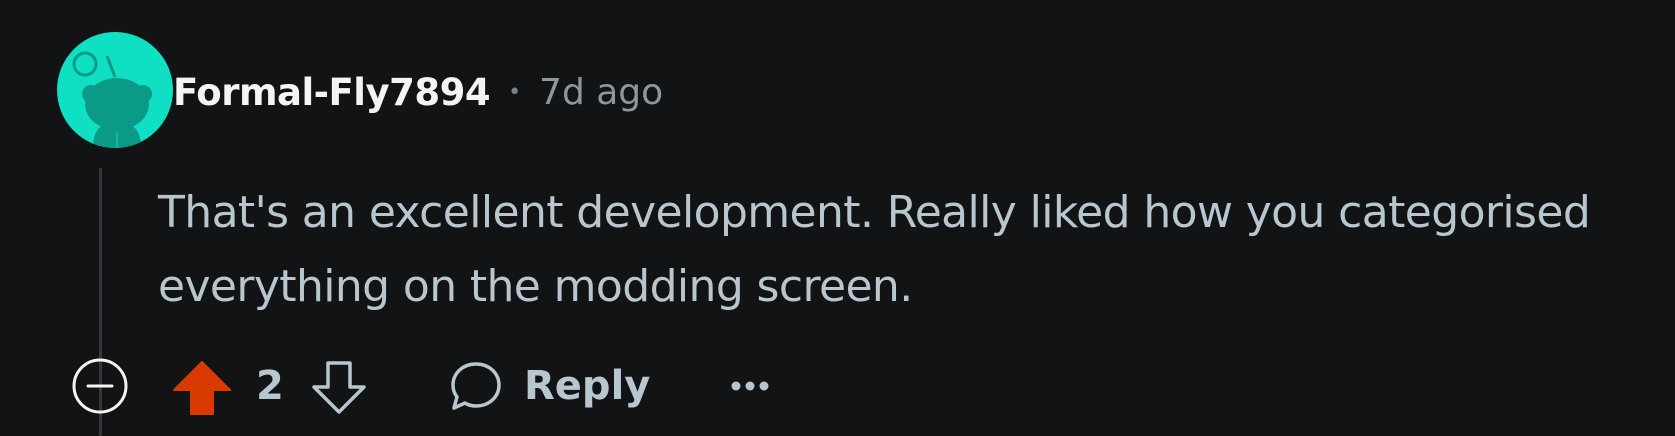 This screenshot has height=436, width=1675. I want to click on upvote-arrow-icon, so click(202, 388).